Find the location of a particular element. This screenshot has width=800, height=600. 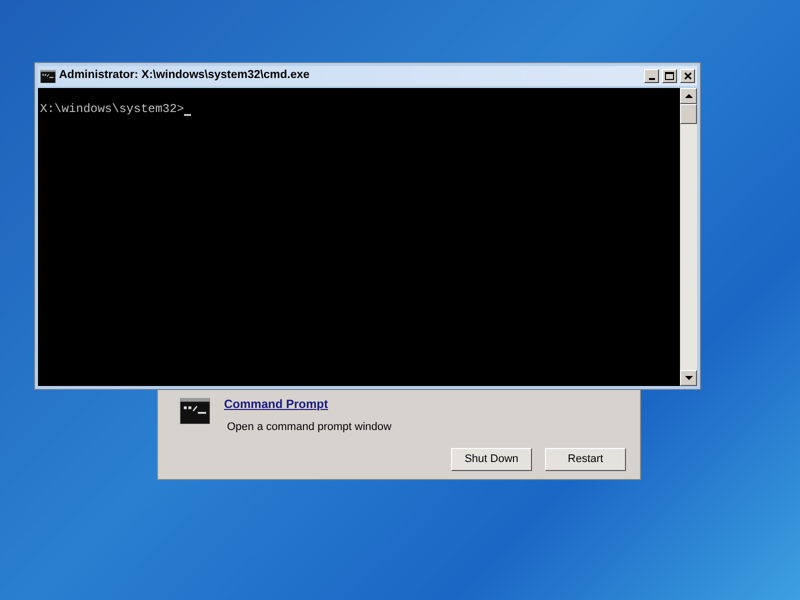

scroll-down-button is located at coordinates (688, 378).